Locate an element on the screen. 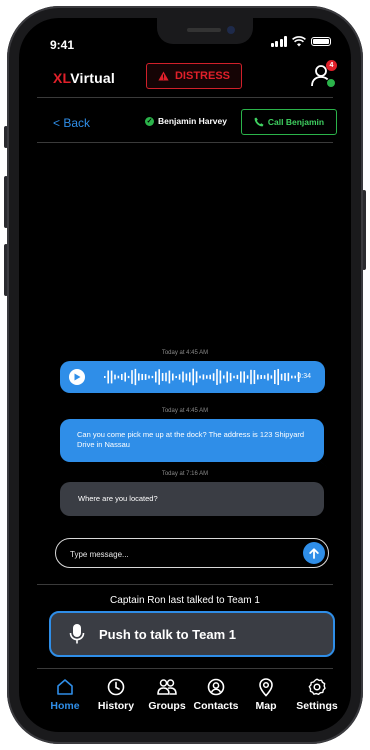  play-button is located at coordinates (77, 377).